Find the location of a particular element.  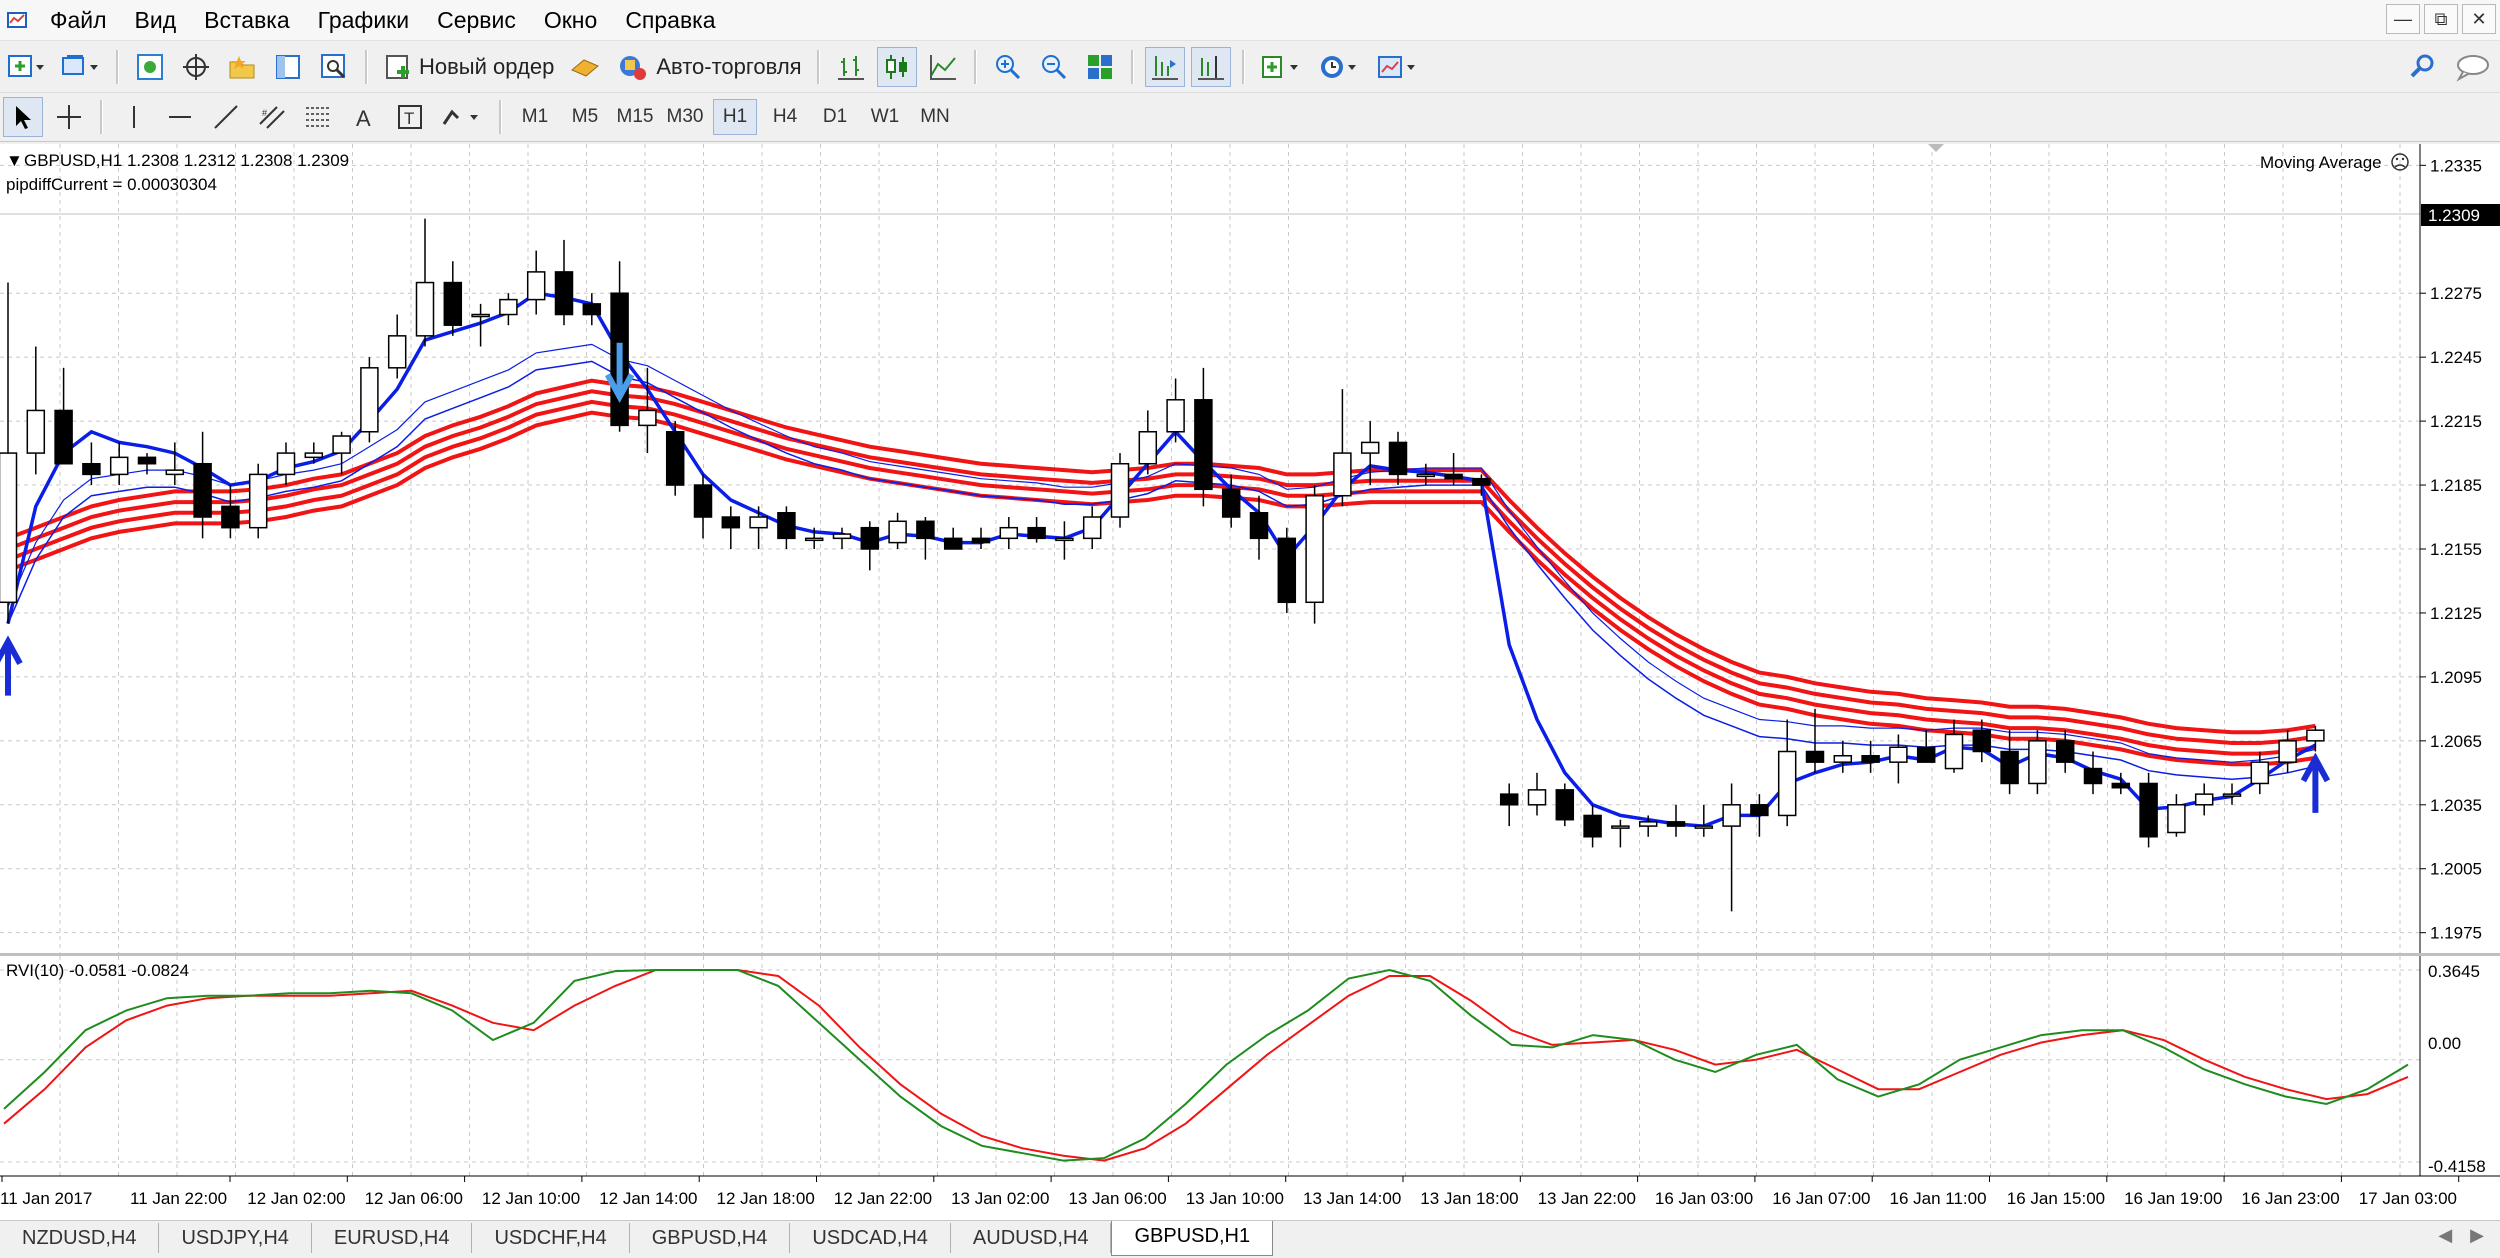

time-tick-label: 12 Jan 06:00 is located at coordinates (414, 1198).